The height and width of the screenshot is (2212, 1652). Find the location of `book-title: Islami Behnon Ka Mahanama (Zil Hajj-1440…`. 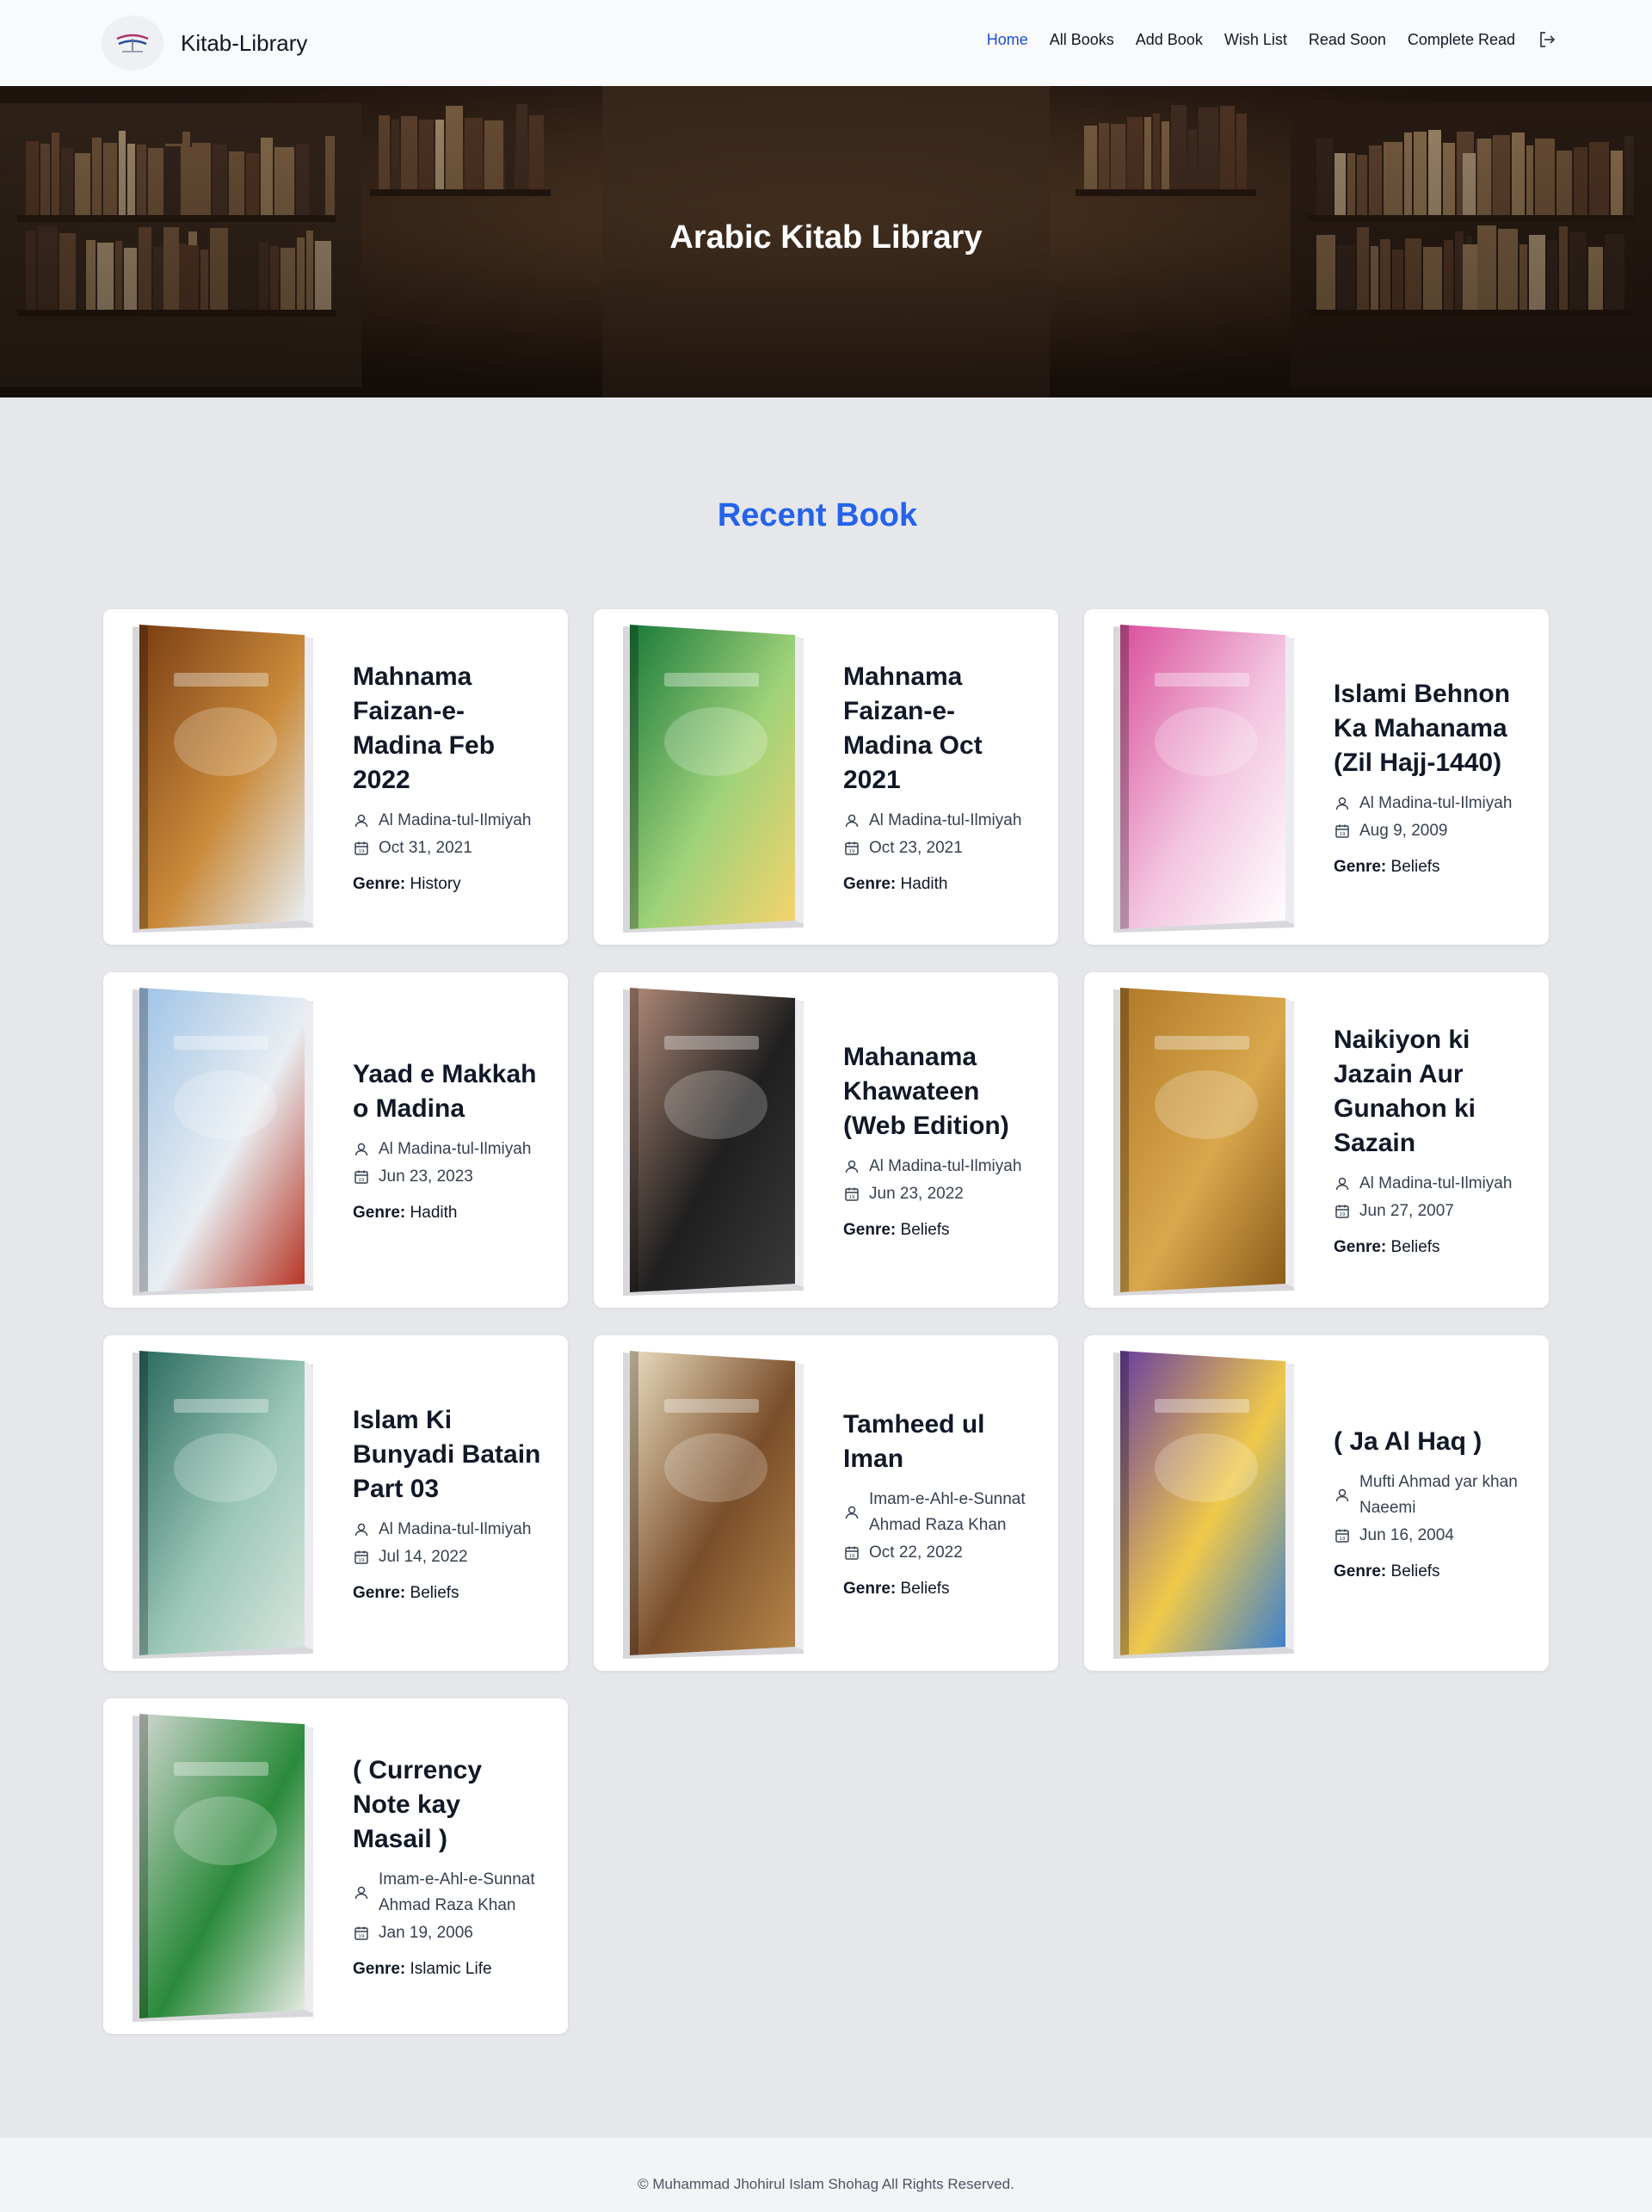

book-title: Islami Behnon Ka Mahanama (Zil Hajj-1440… is located at coordinates (1430, 728).